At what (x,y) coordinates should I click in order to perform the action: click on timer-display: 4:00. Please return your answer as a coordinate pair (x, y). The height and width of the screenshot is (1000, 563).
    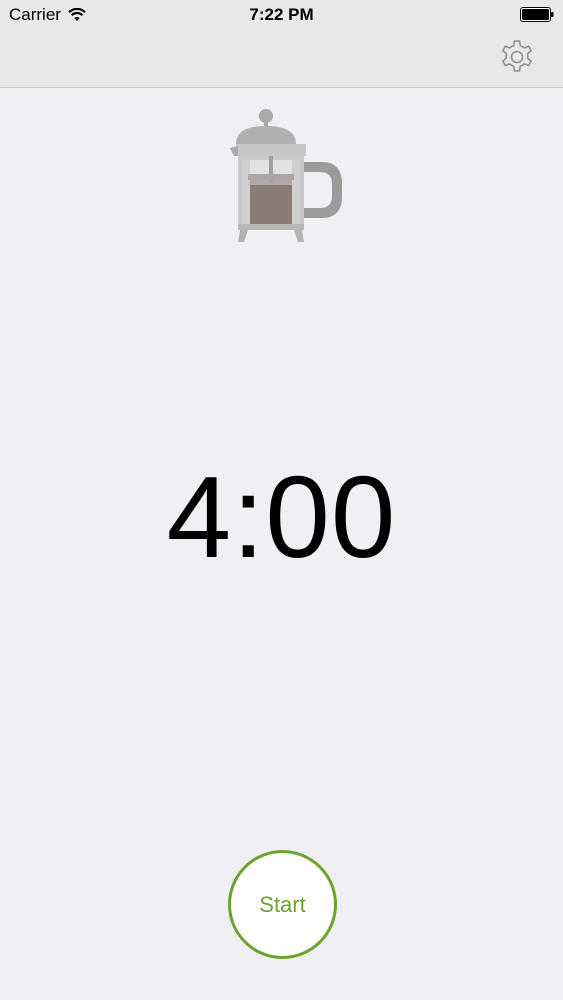
    Looking at the image, I should click on (281, 517).